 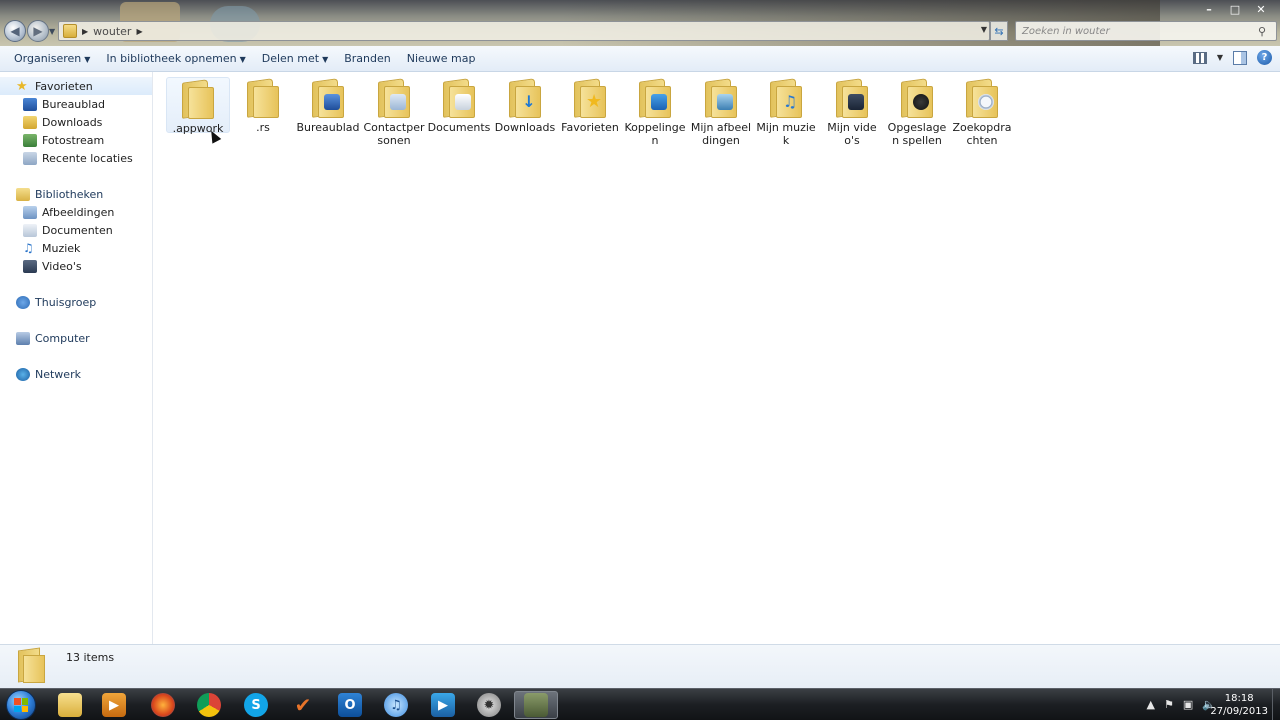 What do you see at coordinates (1267, 31) in the screenshot?
I see `search-icon: ⚲` at bounding box center [1267, 31].